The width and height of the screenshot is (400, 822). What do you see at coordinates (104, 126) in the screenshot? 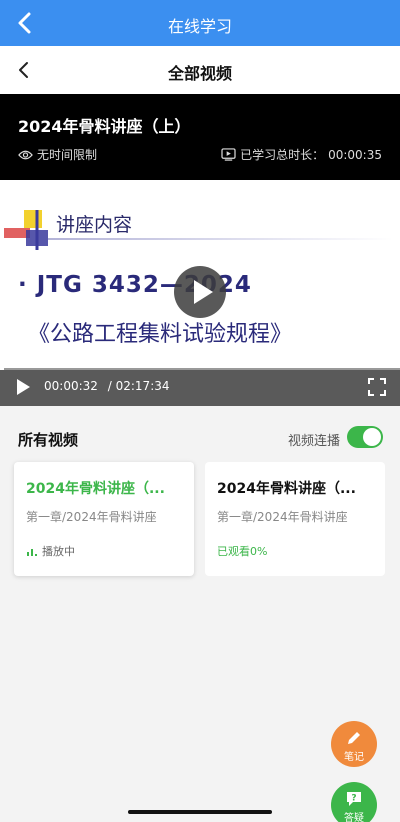
I see `video-title: 2024年骨料讲座（上）` at bounding box center [104, 126].